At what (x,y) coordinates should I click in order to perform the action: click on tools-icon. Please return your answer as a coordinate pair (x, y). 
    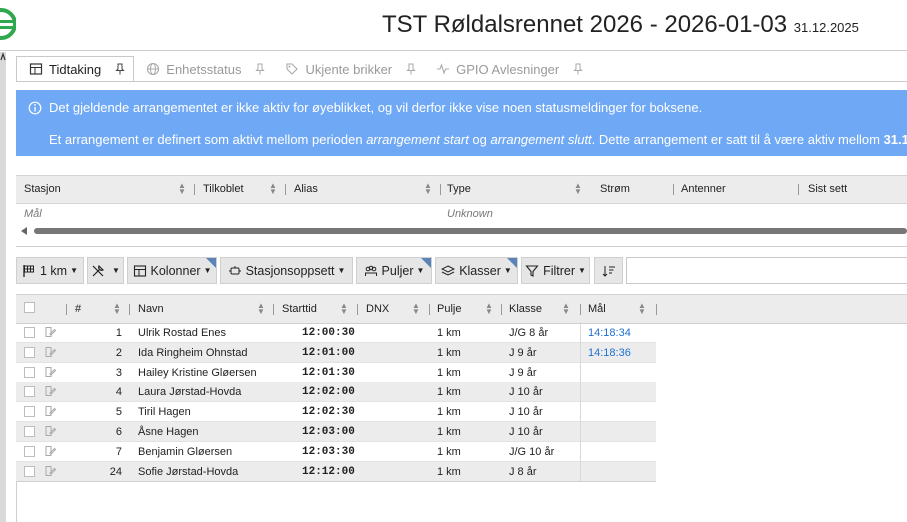
    Looking at the image, I should click on (98, 270).